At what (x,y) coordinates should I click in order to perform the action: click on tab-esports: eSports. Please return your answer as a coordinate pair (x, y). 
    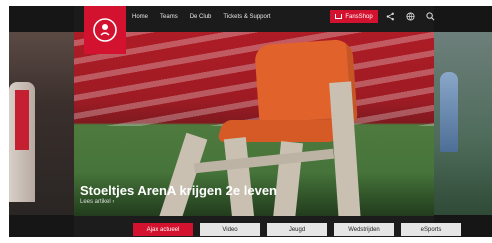
    Looking at the image, I should click on (431, 229).